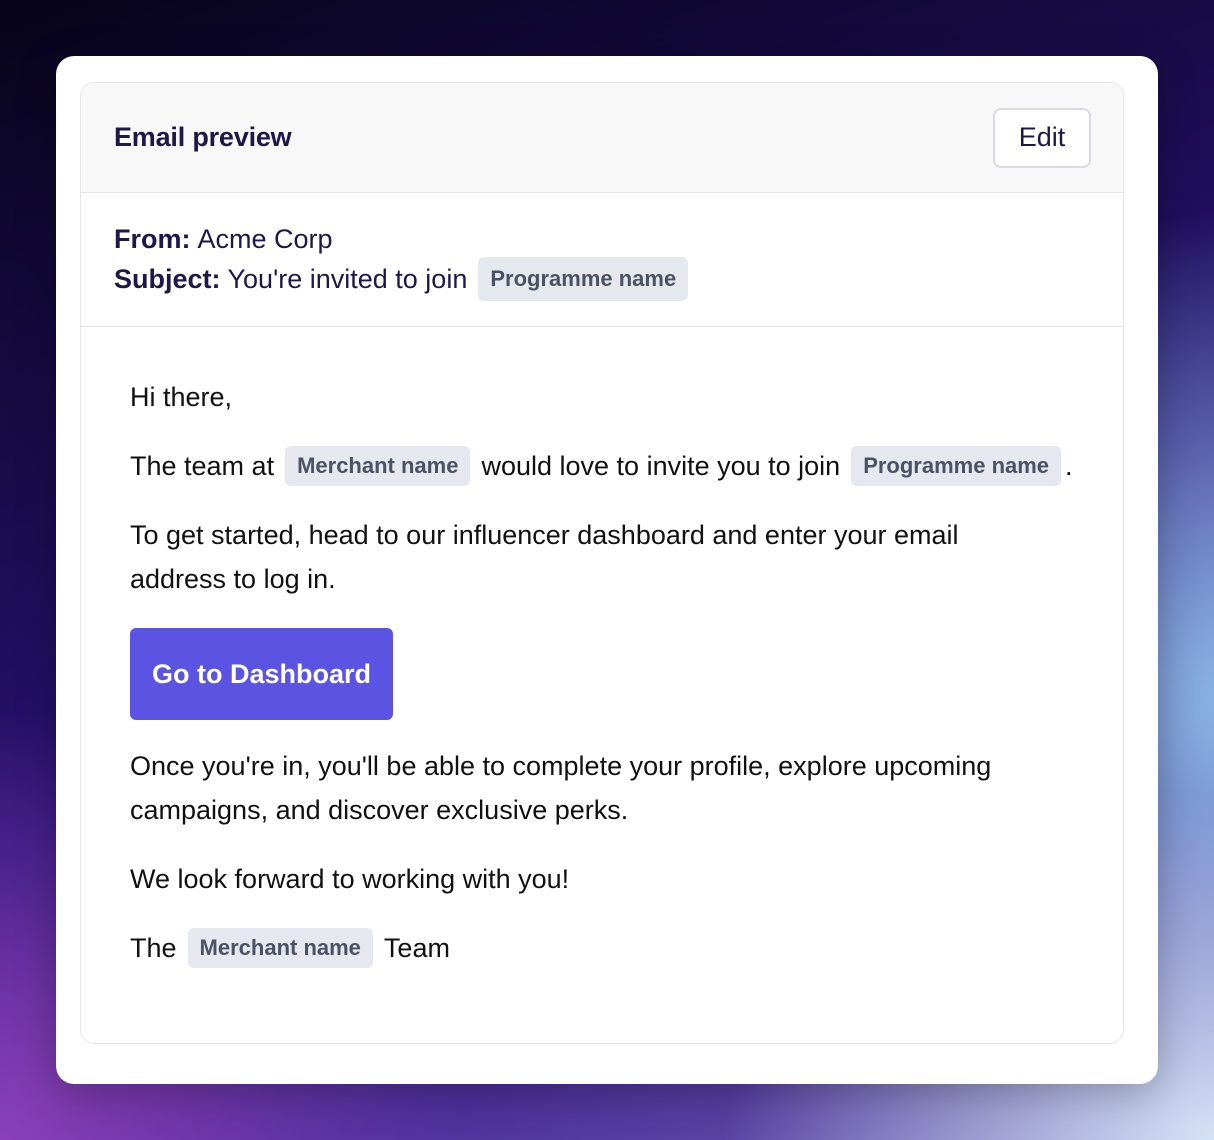 The image size is (1214, 1140). Describe the element at coordinates (203, 137) in the screenshot. I see `card-title: Email preview` at that location.